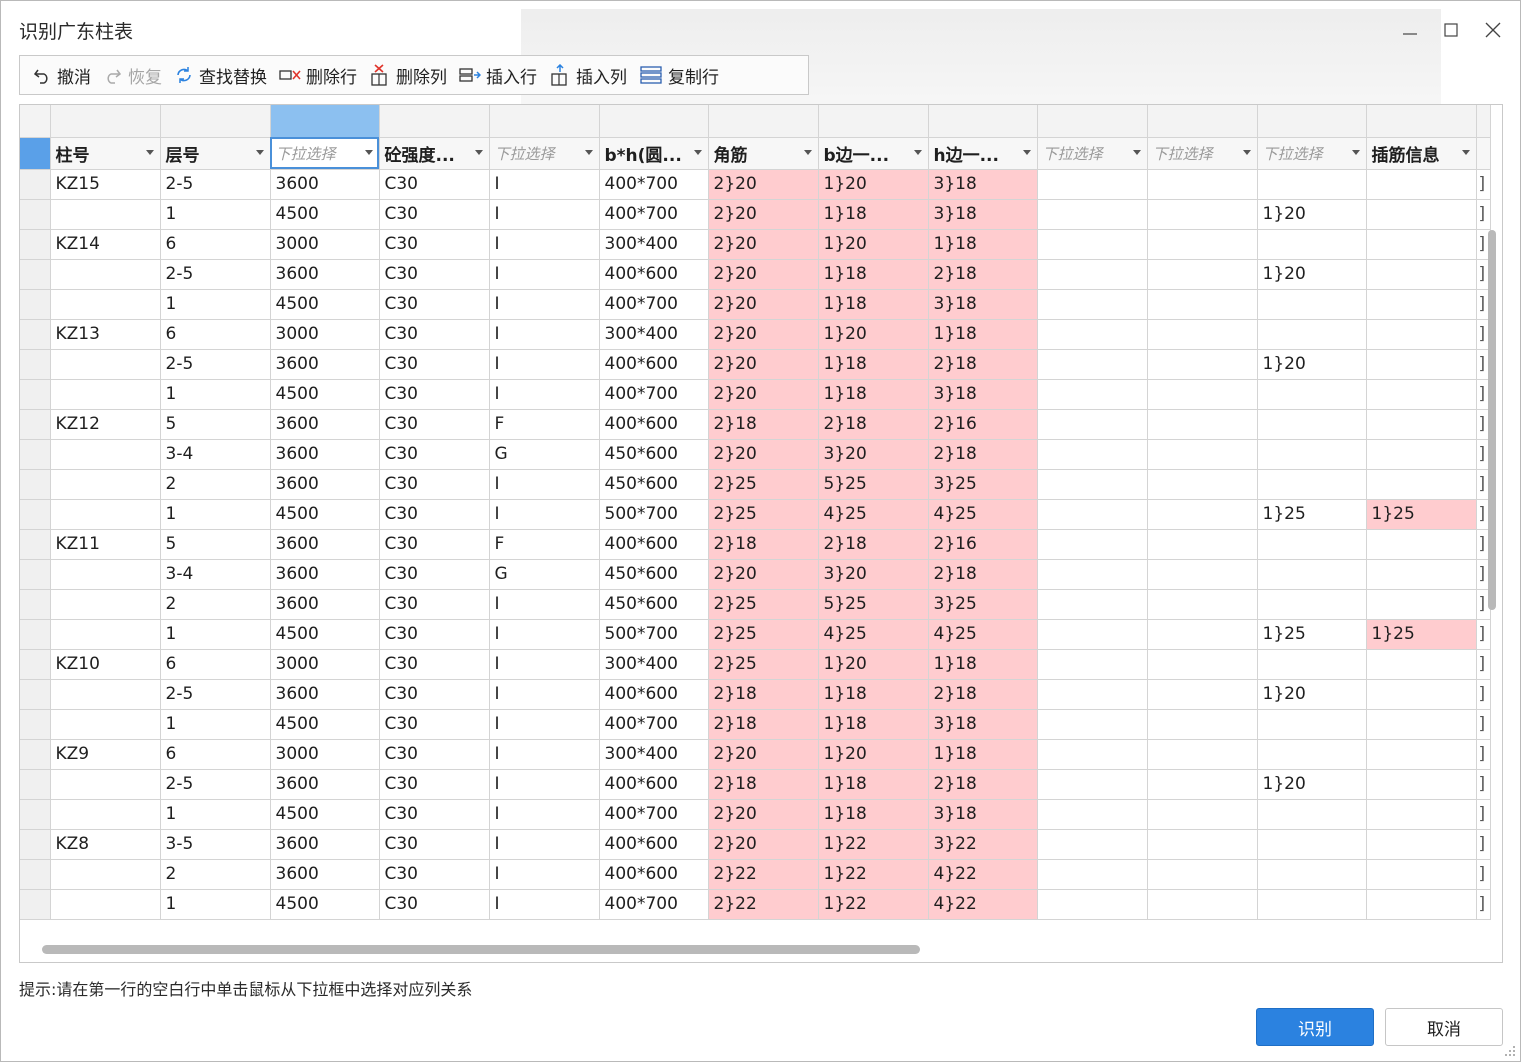 This screenshot has height=1062, width=1521. Describe the element at coordinates (654, 544) in the screenshot. I see `table-cell: 400*600` at that location.